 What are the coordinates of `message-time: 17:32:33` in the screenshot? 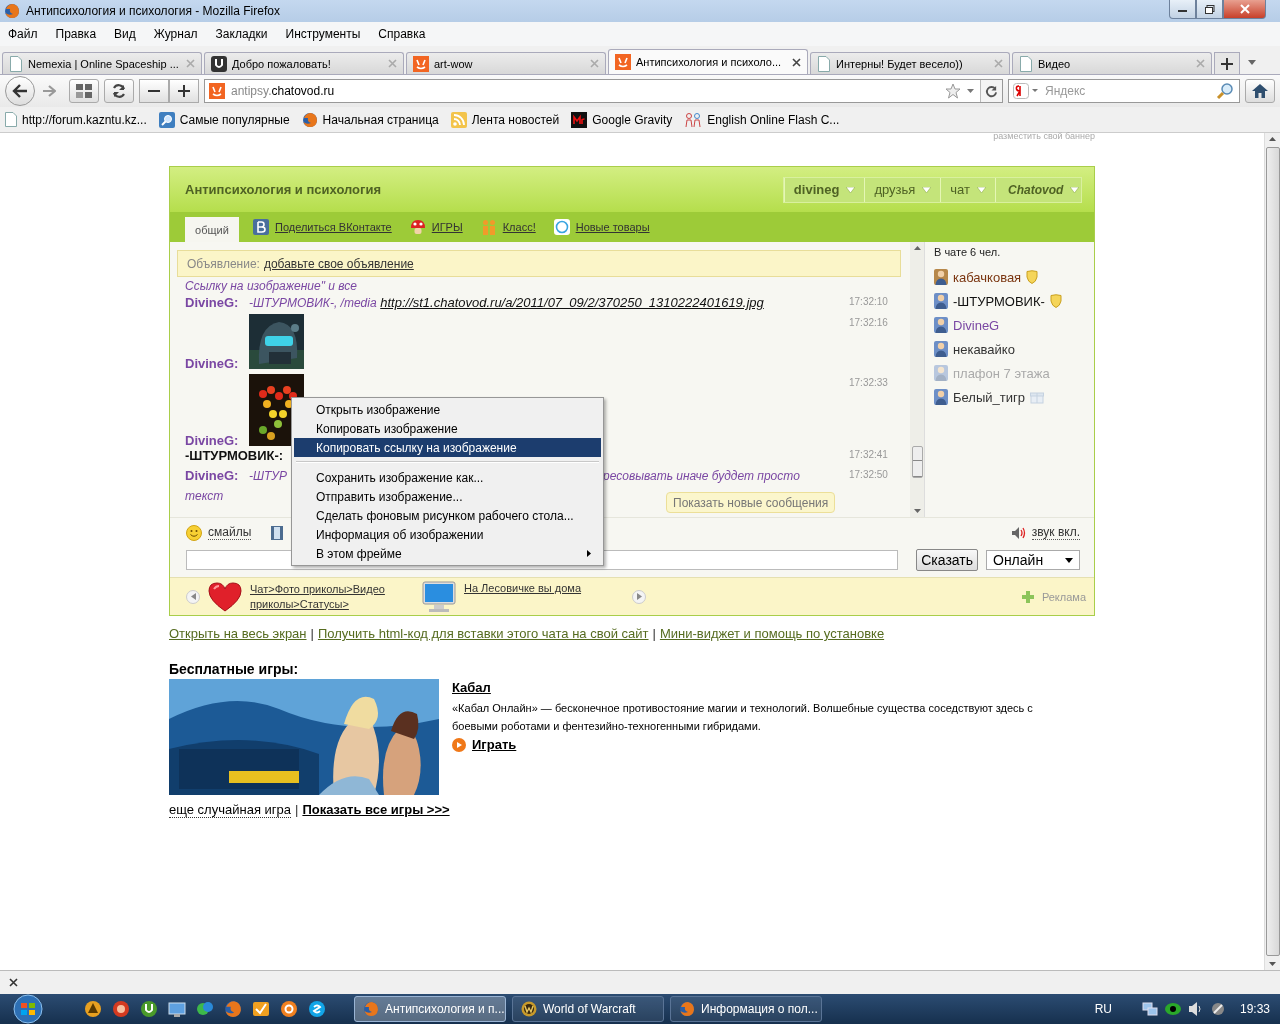 It's located at (869, 383).